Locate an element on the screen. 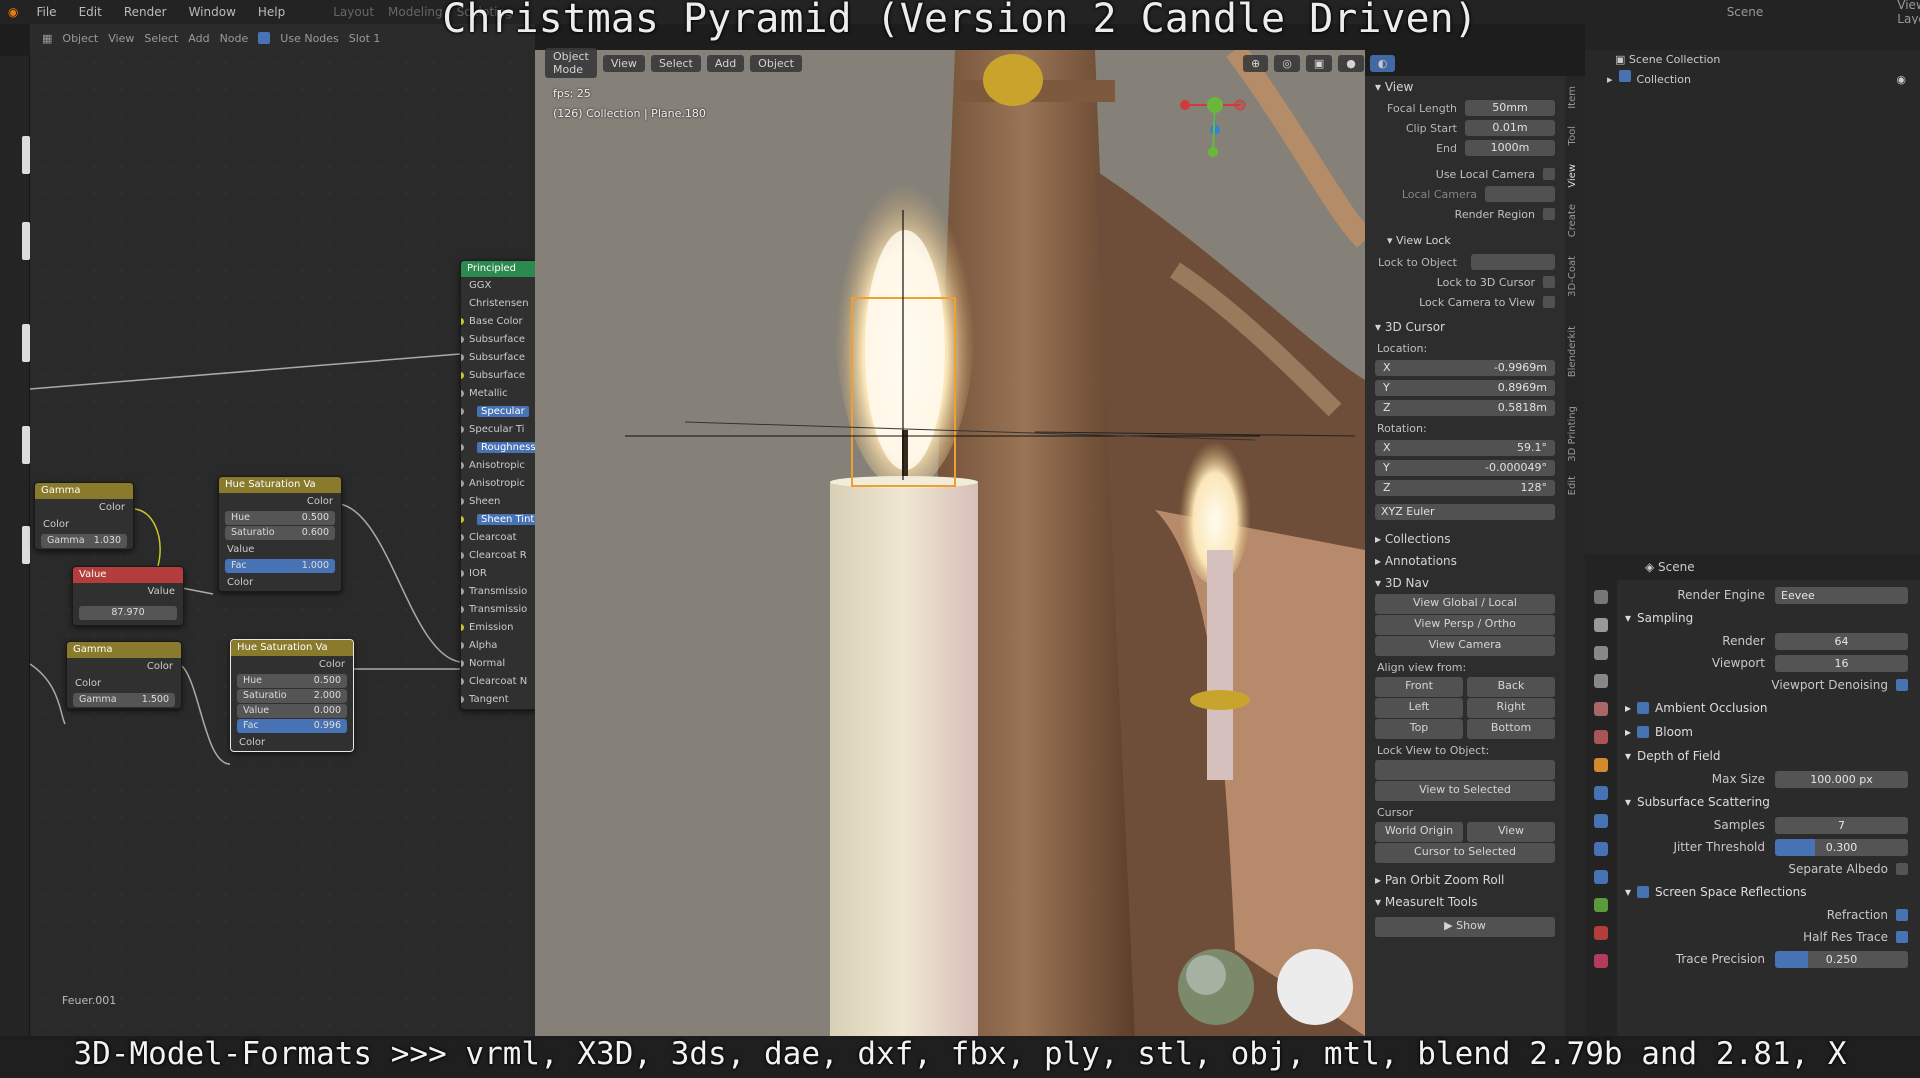 The height and width of the screenshot is (1078, 1920). eye-icon: ◉ is located at coordinates (1901, 80).